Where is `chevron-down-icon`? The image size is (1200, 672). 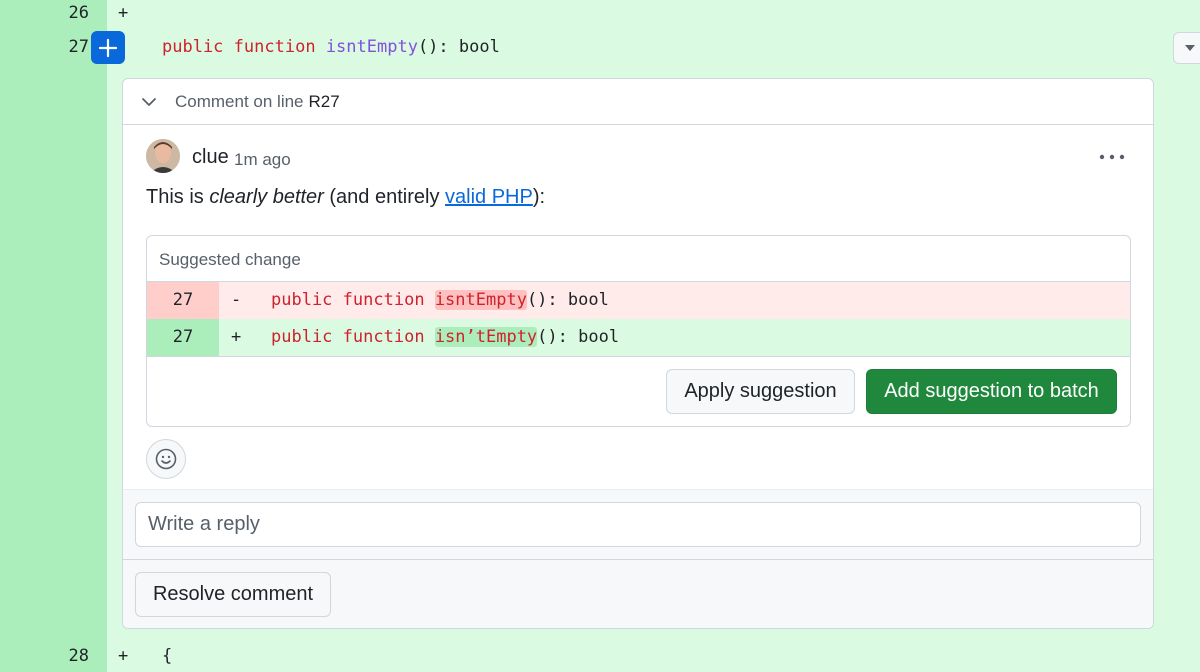 chevron-down-icon is located at coordinates (149, 102).